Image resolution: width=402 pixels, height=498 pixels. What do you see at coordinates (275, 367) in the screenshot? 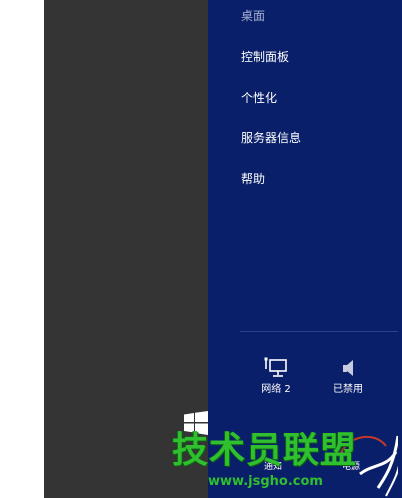
I see `network-monitor-icon` at bounding box center [275, 367].